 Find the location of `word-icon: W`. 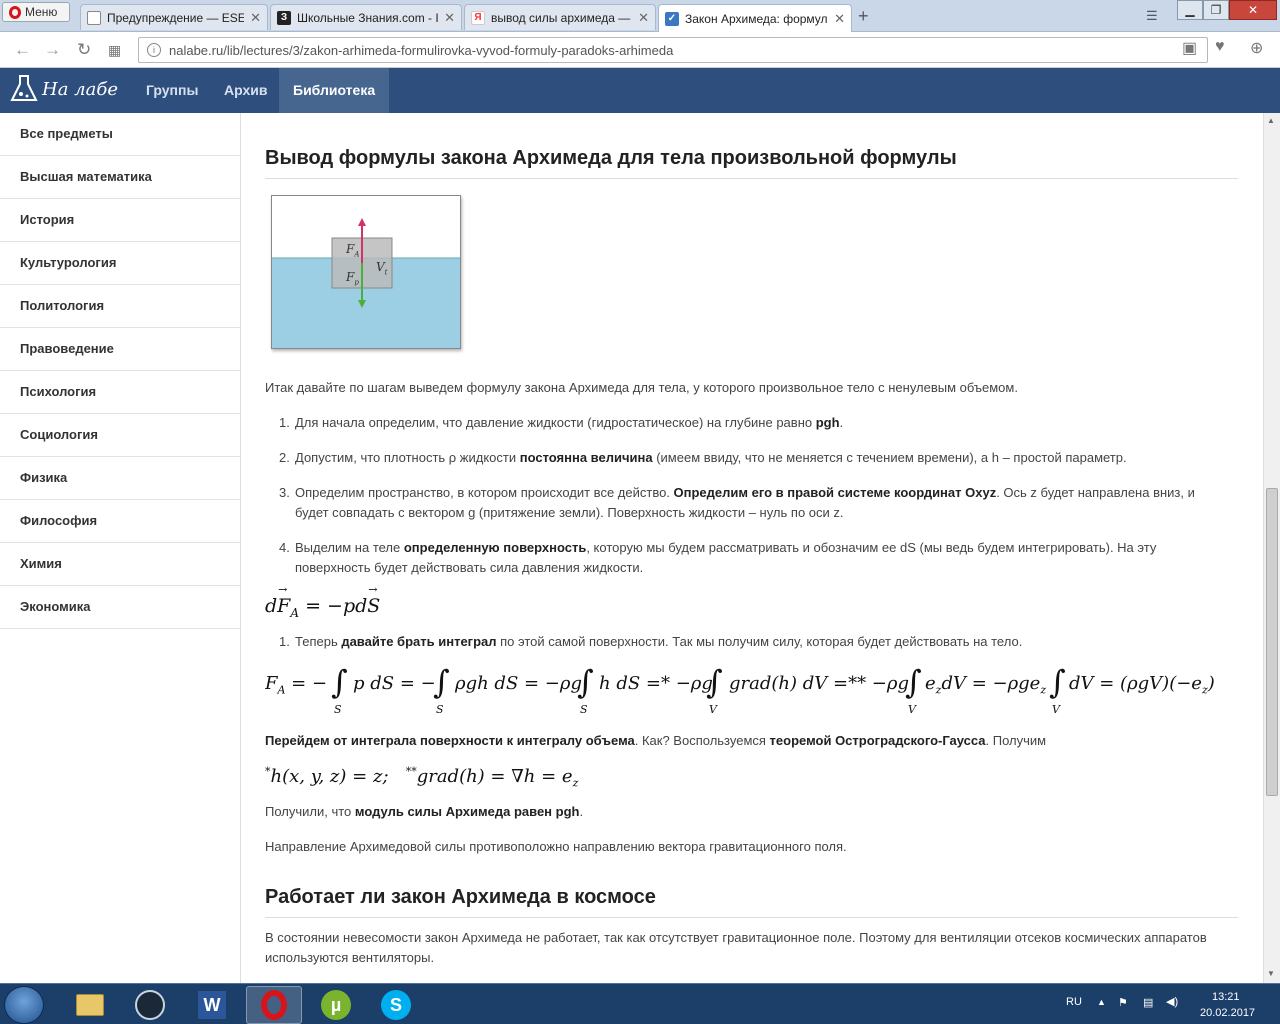

word-icon: W is located at coordinates (212, 1005).